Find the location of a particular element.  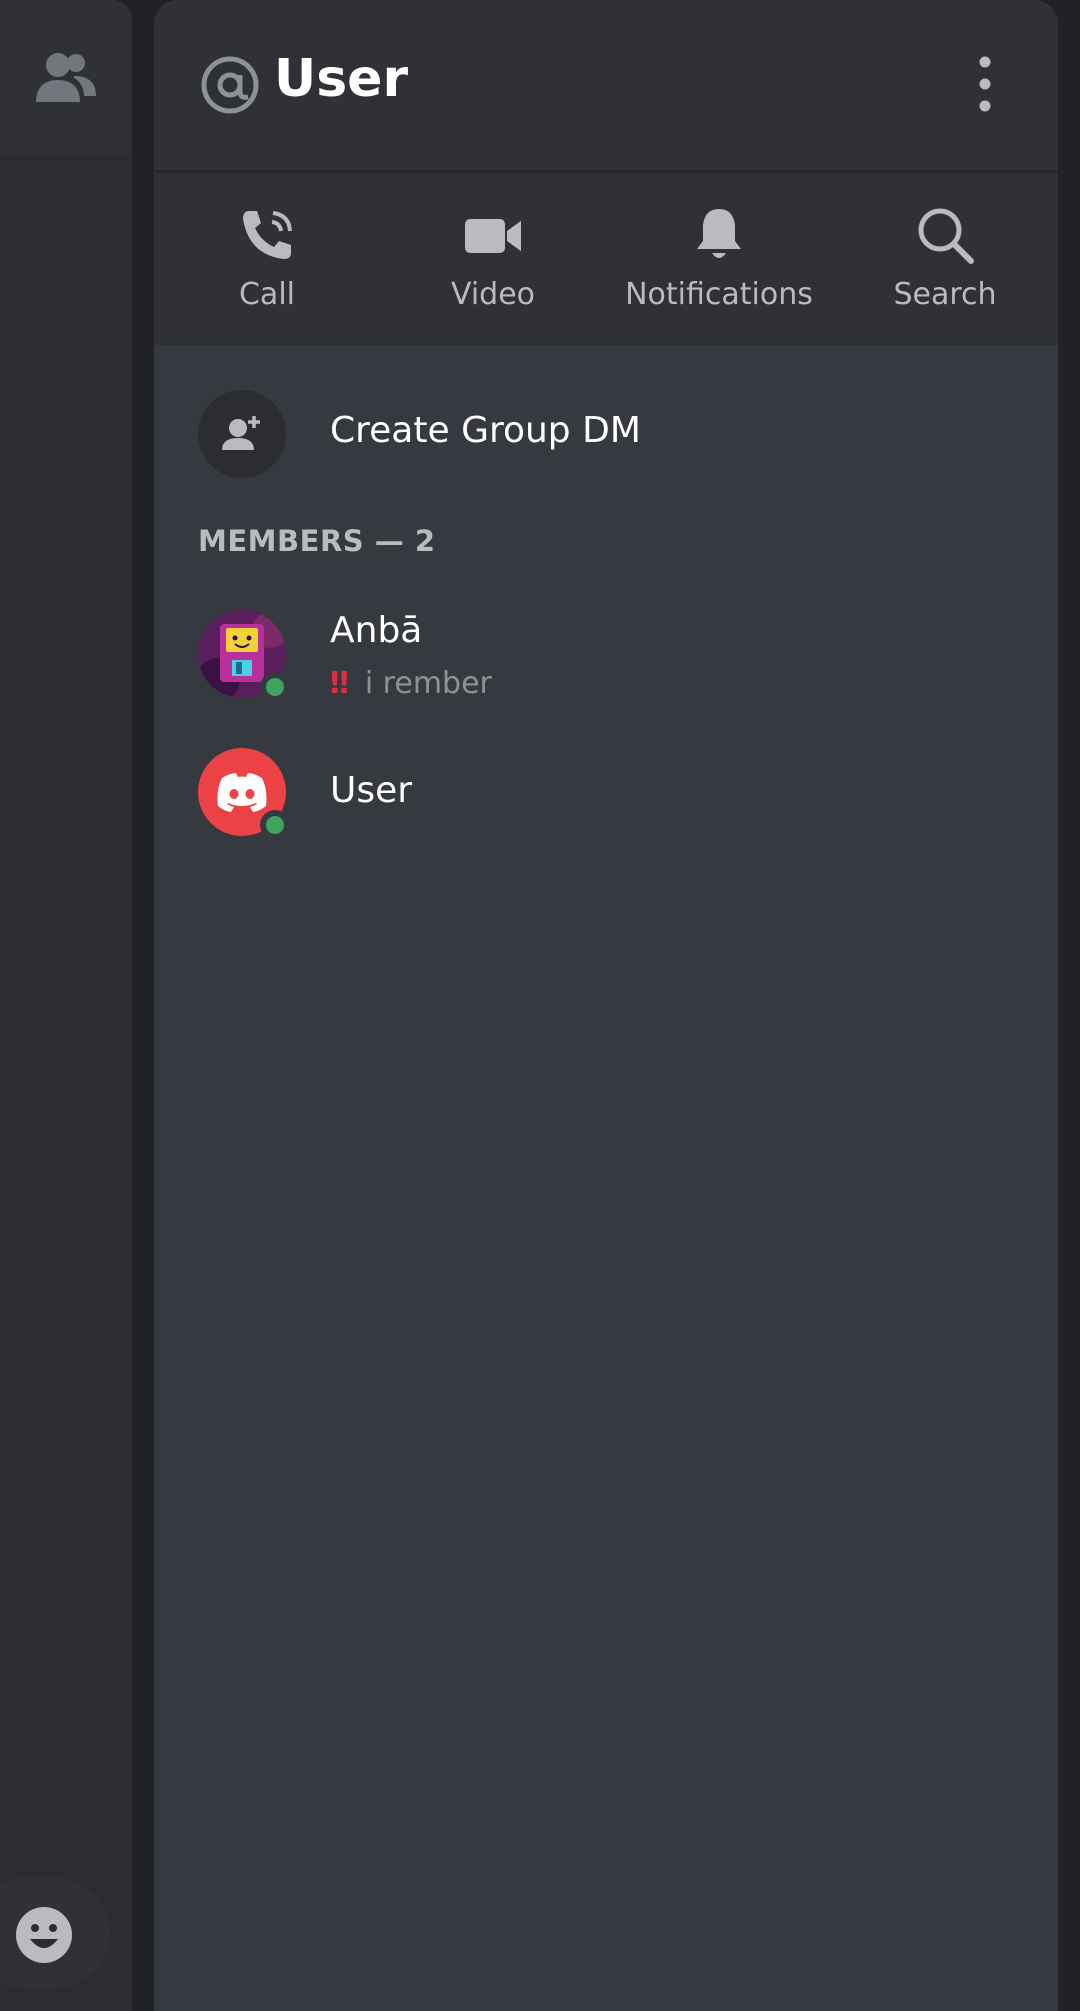

members-icon is located at coordinates (66, 77).